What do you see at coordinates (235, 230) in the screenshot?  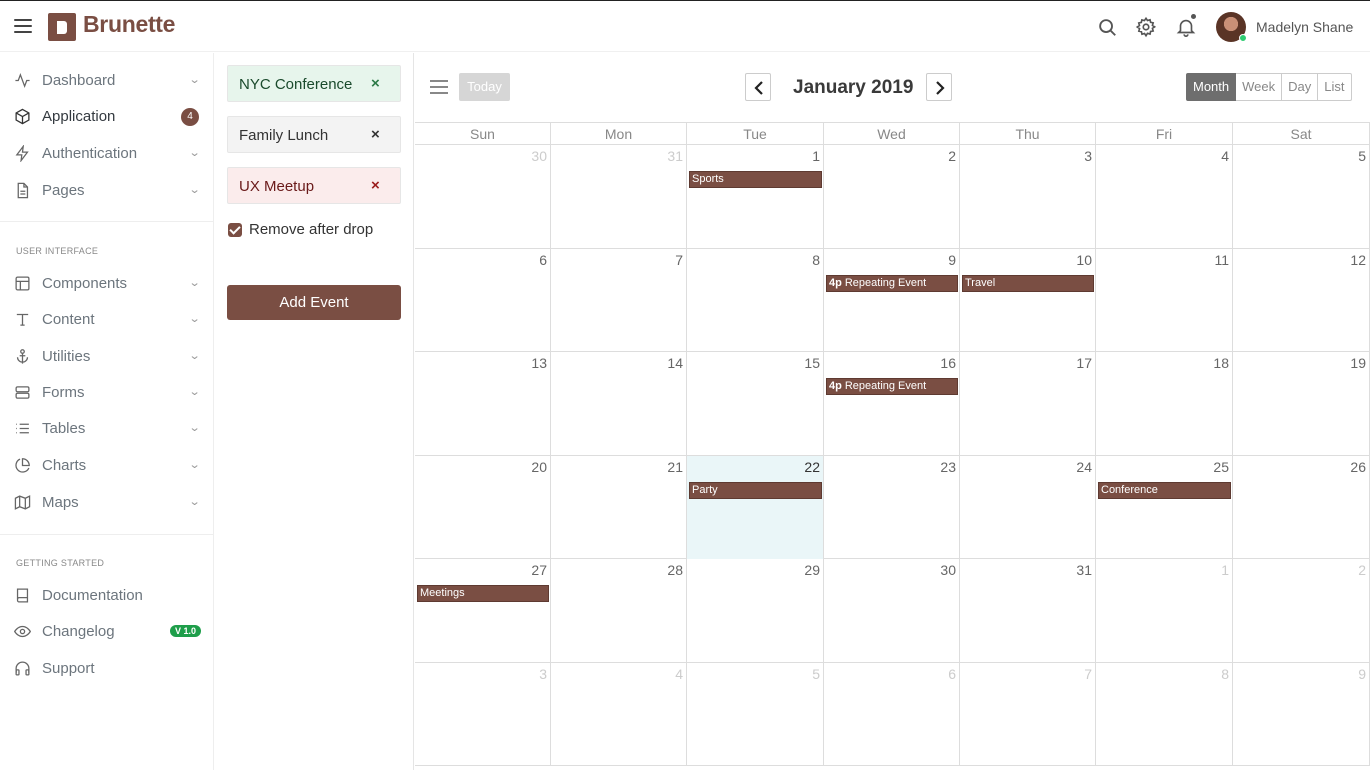 I see `remove-after-drop-checkbox` at bounding box center [235, 230].